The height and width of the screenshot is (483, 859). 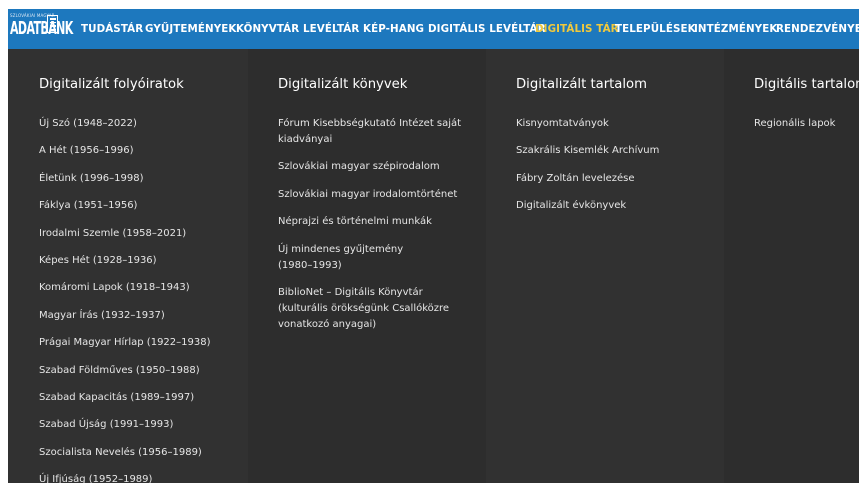 What do you see at coordinates (139, 398) in the screenshot?
I see `menu-link: Szabad Kapacitás (1989–1997)` at bounding box center [139, 398].